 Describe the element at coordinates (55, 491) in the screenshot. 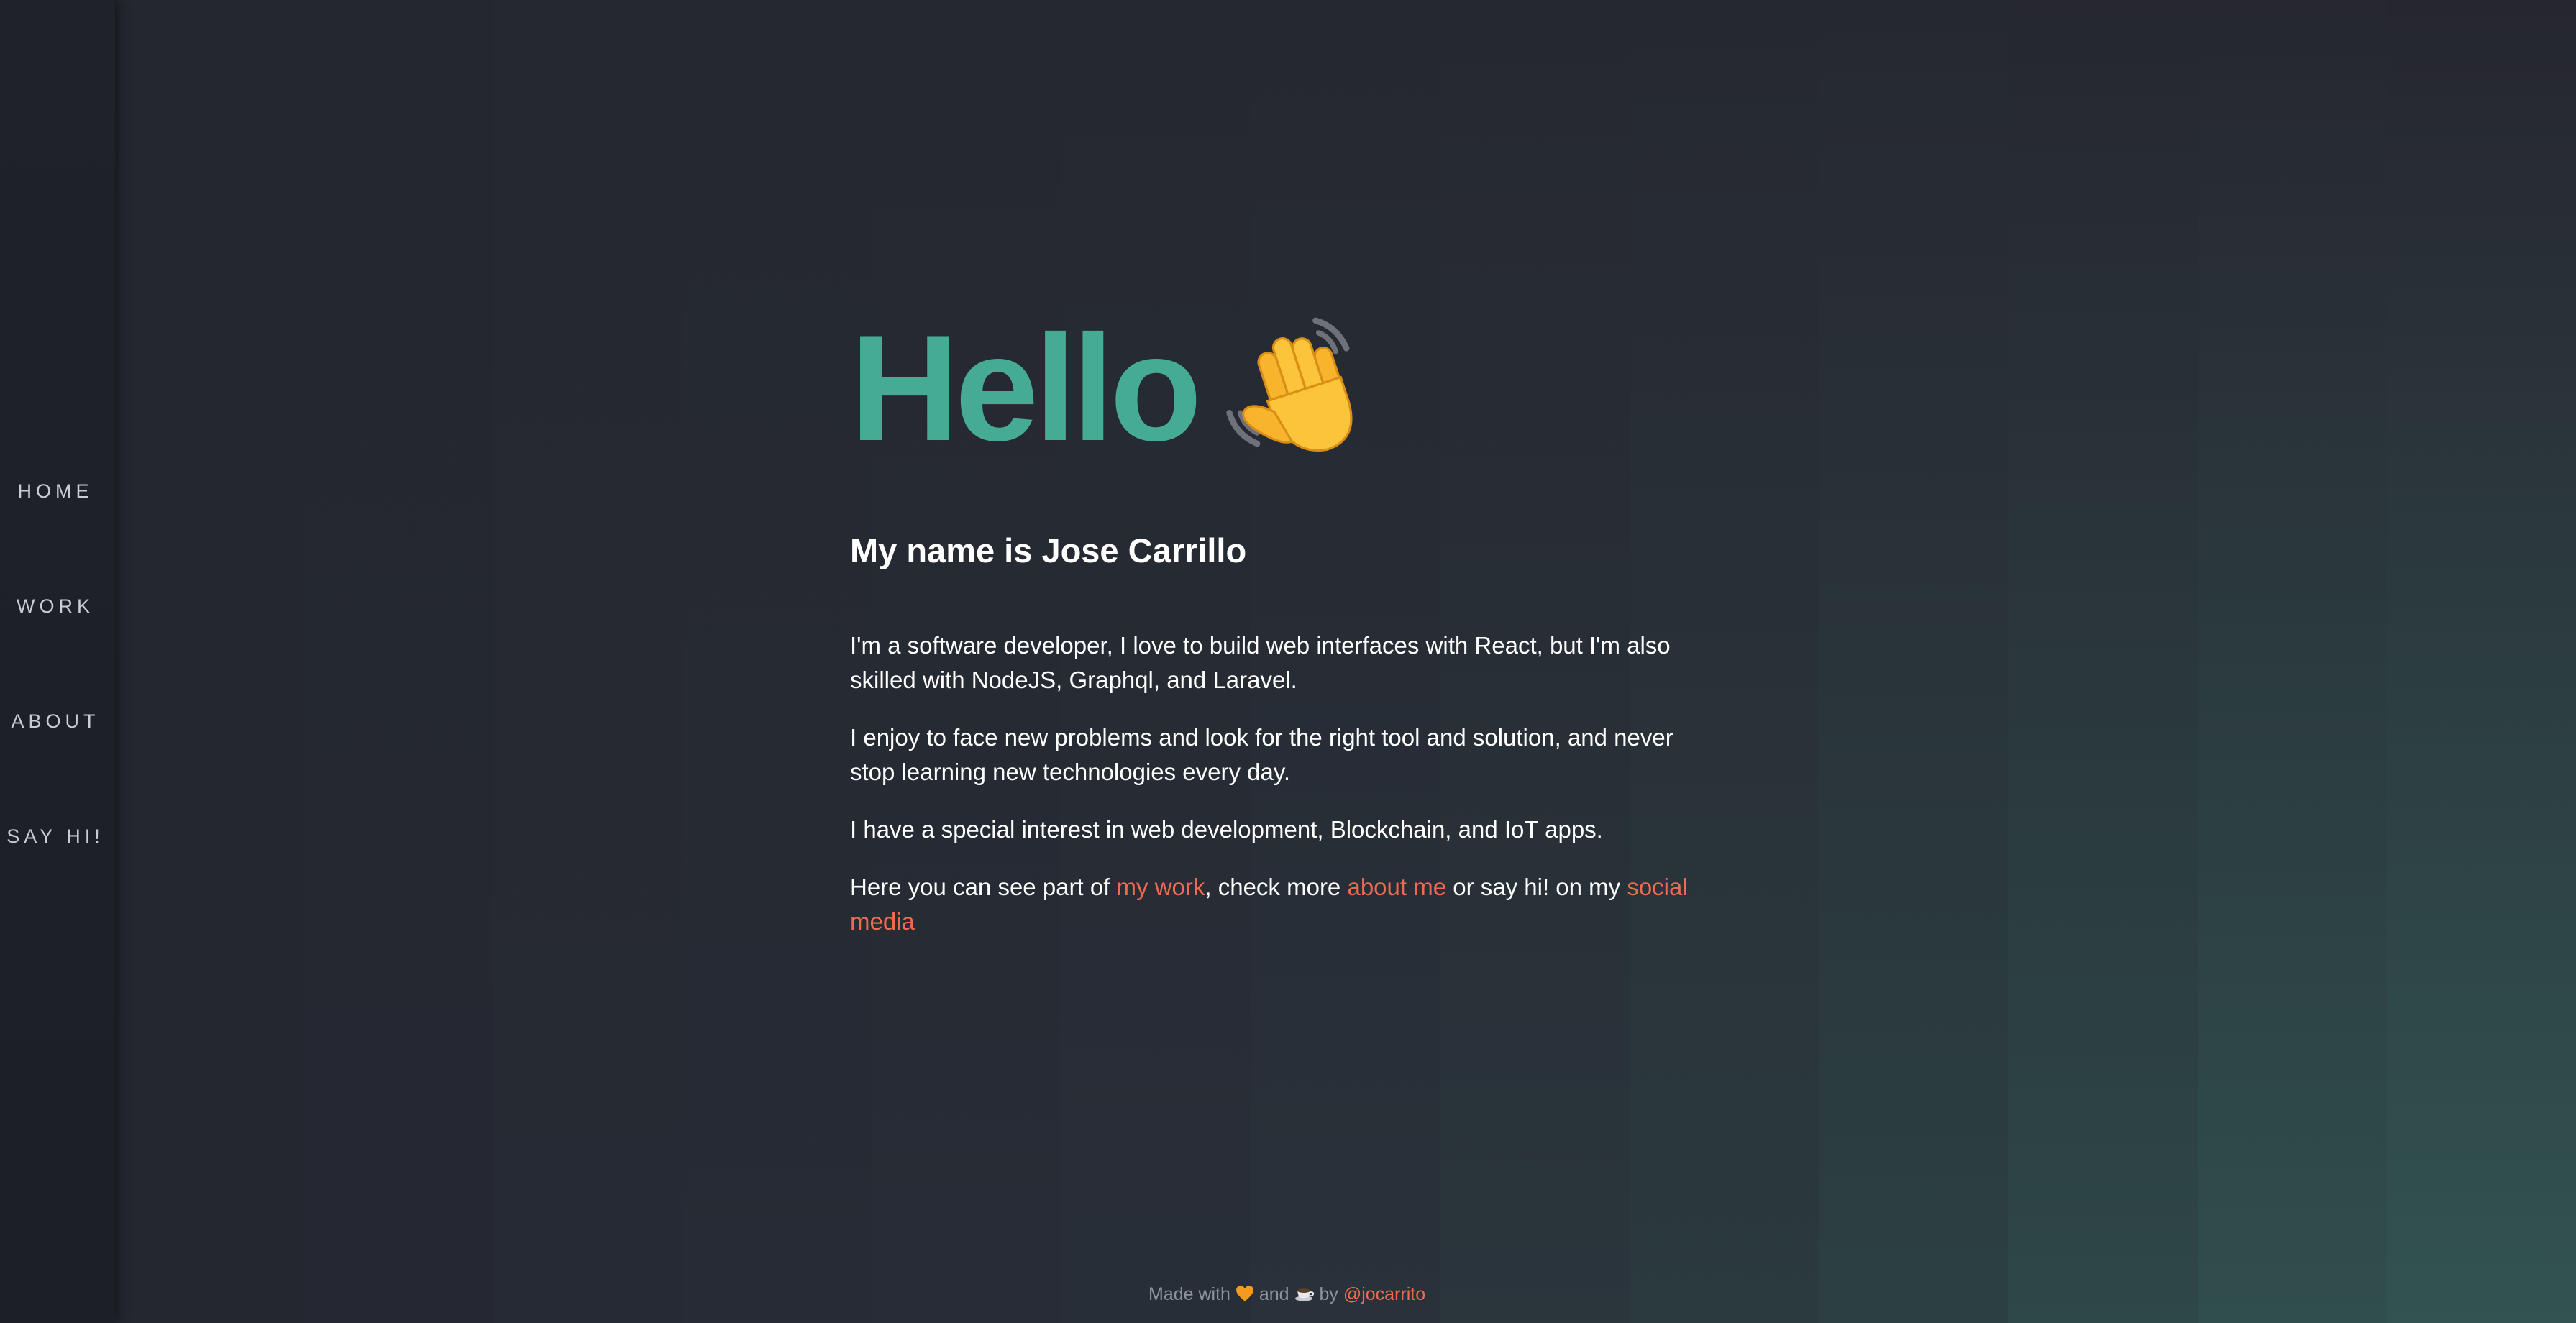

I see `nav-item-home: HOME` at that location.